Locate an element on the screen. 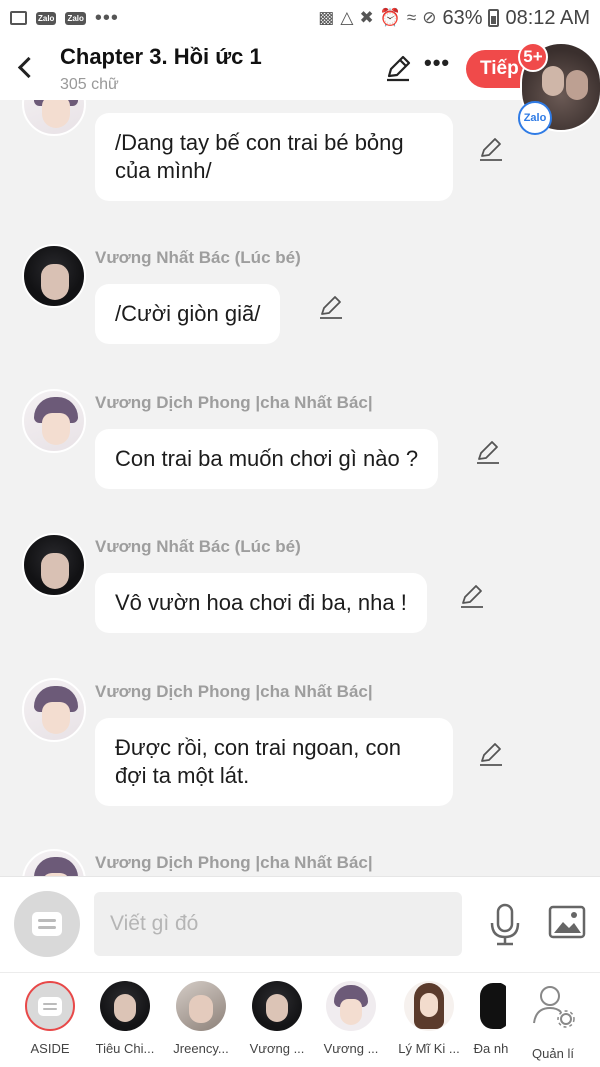  word-count: 305 chữ is located at coordinates (89, 84).